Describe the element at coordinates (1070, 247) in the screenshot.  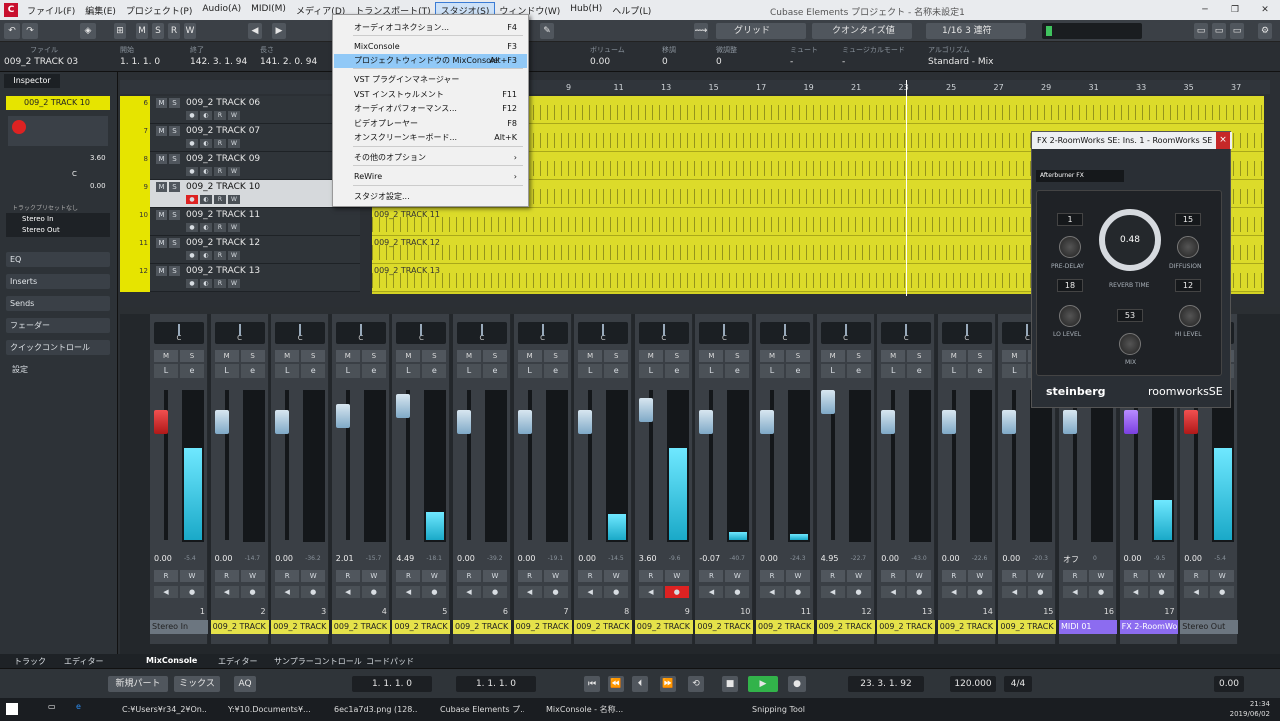
I see `predelay-knob` at that location.